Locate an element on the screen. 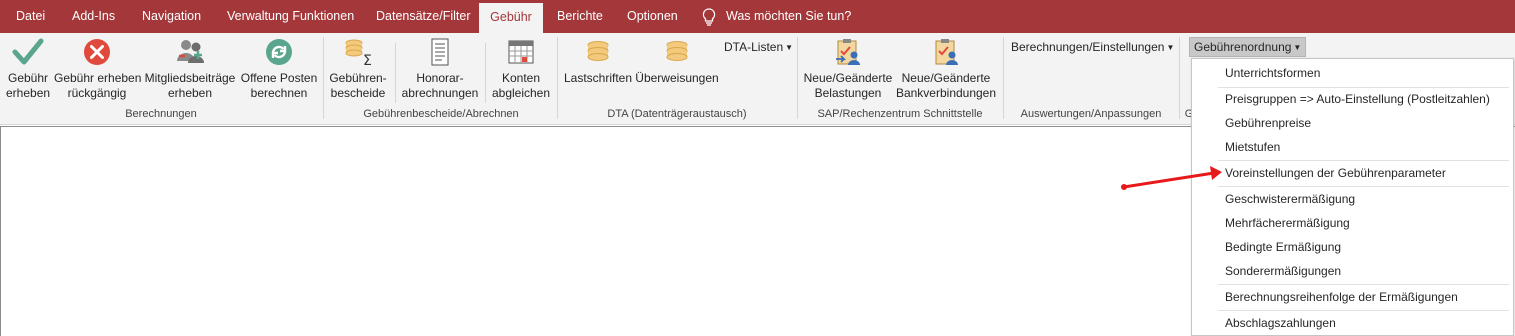 This screenshot has height=336, width=1515. gebuehrenbescheide-button: Σ Gebühren- bescheide is located at coordinates (358, 69).